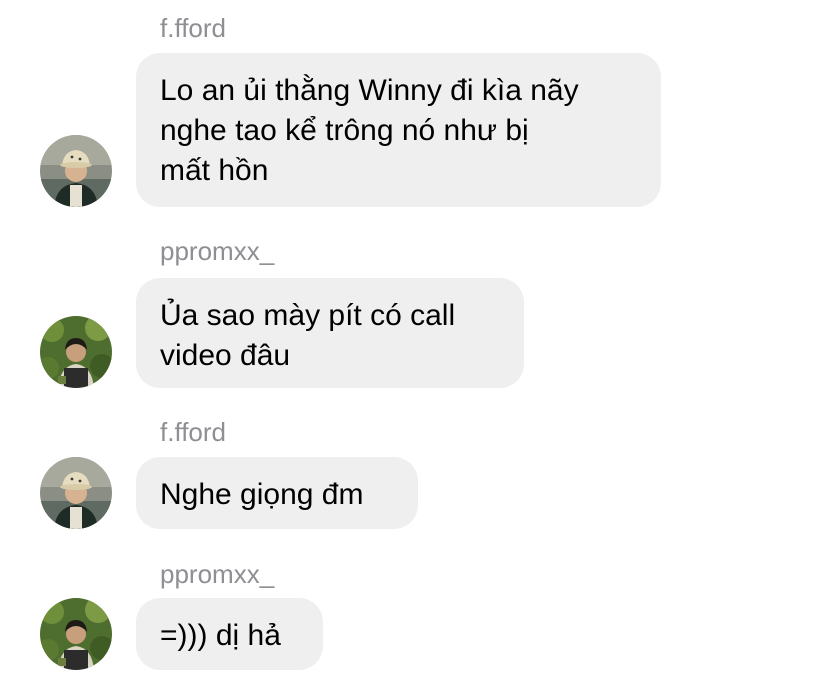 The image size is (828, 684). Describe the element at coordinates (214, 170) in the screenshot. I see `message-line: mất hồn` at that location.